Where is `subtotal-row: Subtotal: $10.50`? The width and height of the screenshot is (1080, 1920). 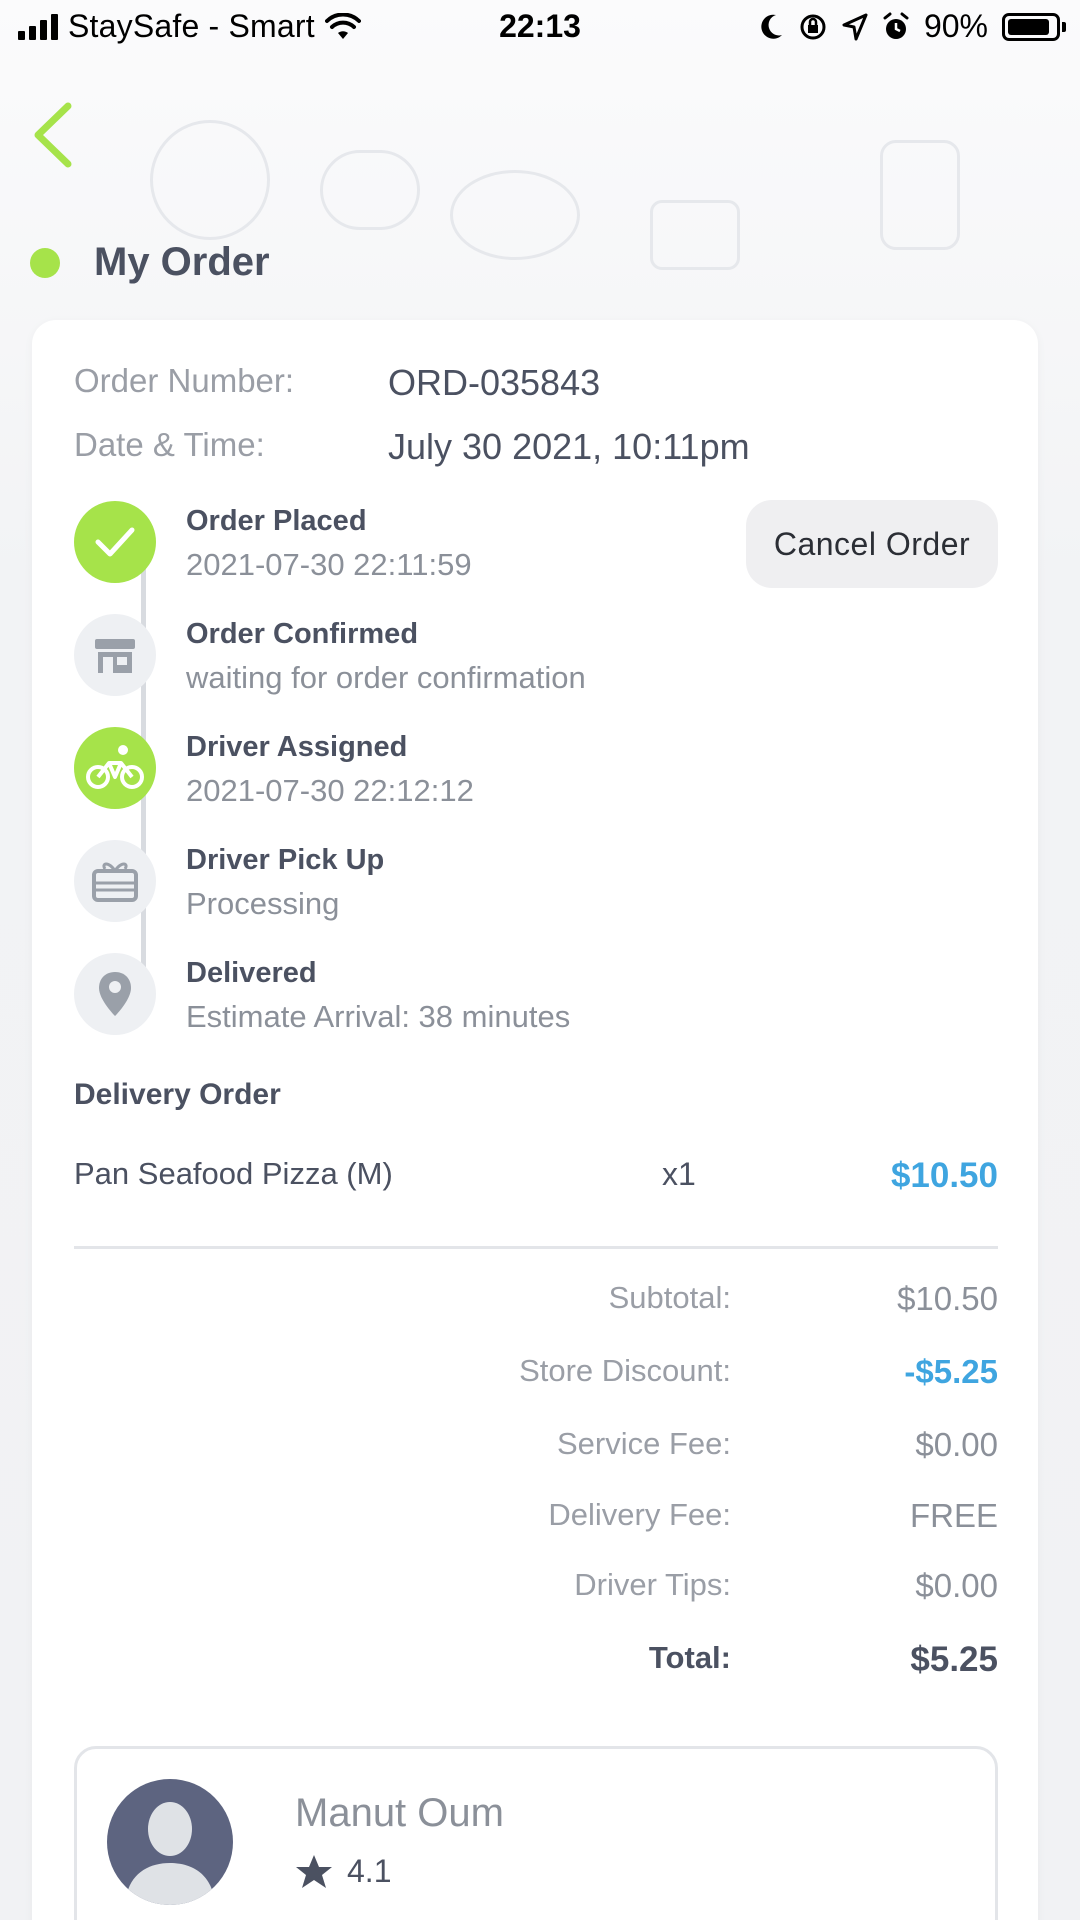 subtotal-row: Subtotal: $10.50 is located at coordinates (536, 1302).